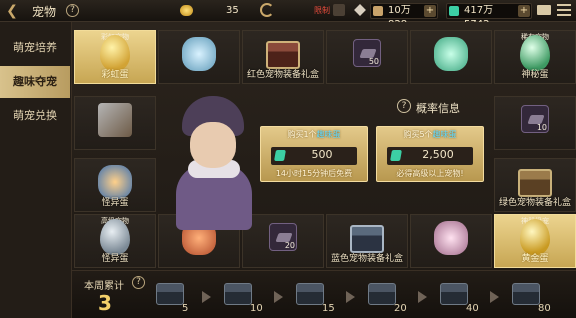 The height and width of the screenshot is (318, 576). I want to click on stone-icon: 50, so click(367, 53).